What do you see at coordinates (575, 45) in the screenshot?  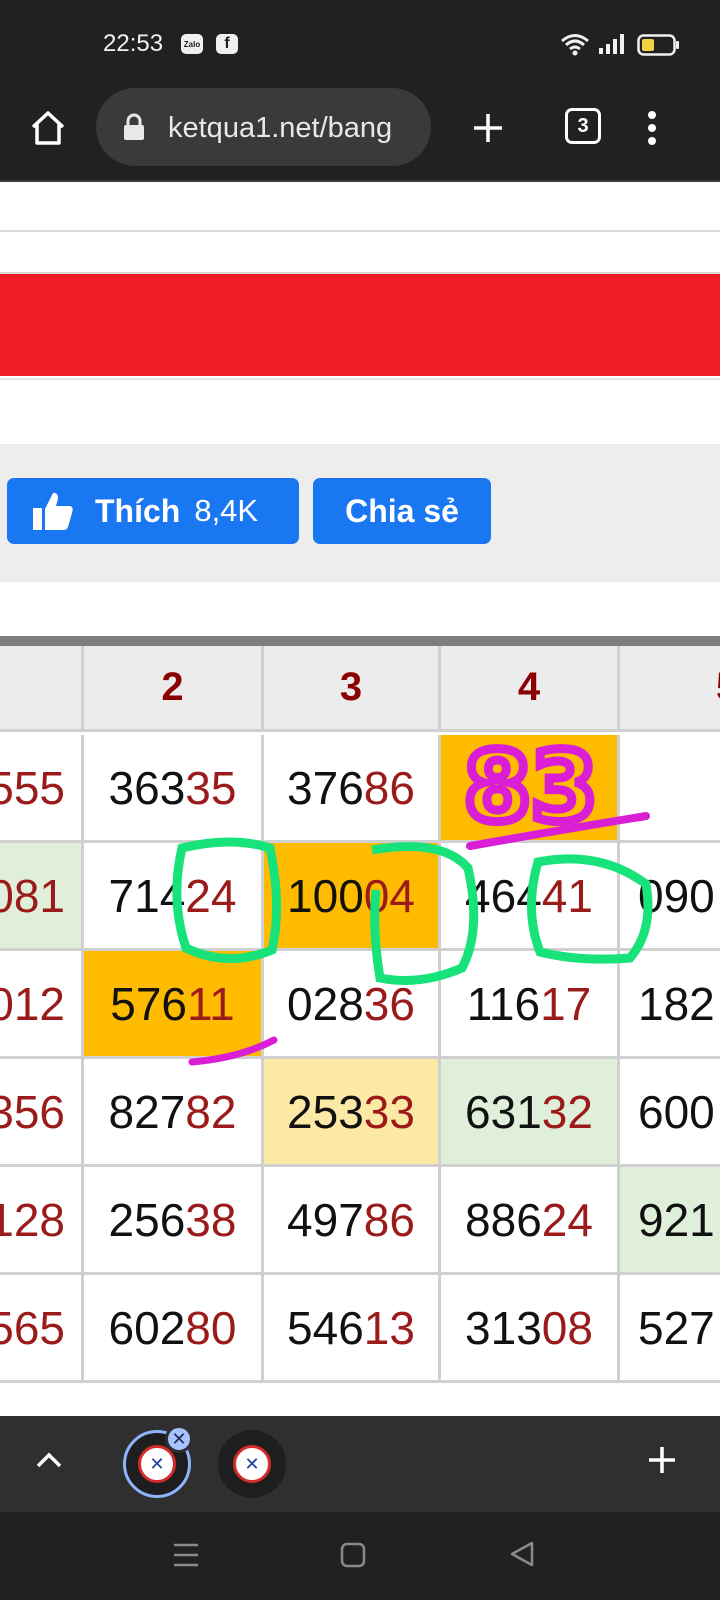 I see `wifi-icon` at bounding box center [575, 45].